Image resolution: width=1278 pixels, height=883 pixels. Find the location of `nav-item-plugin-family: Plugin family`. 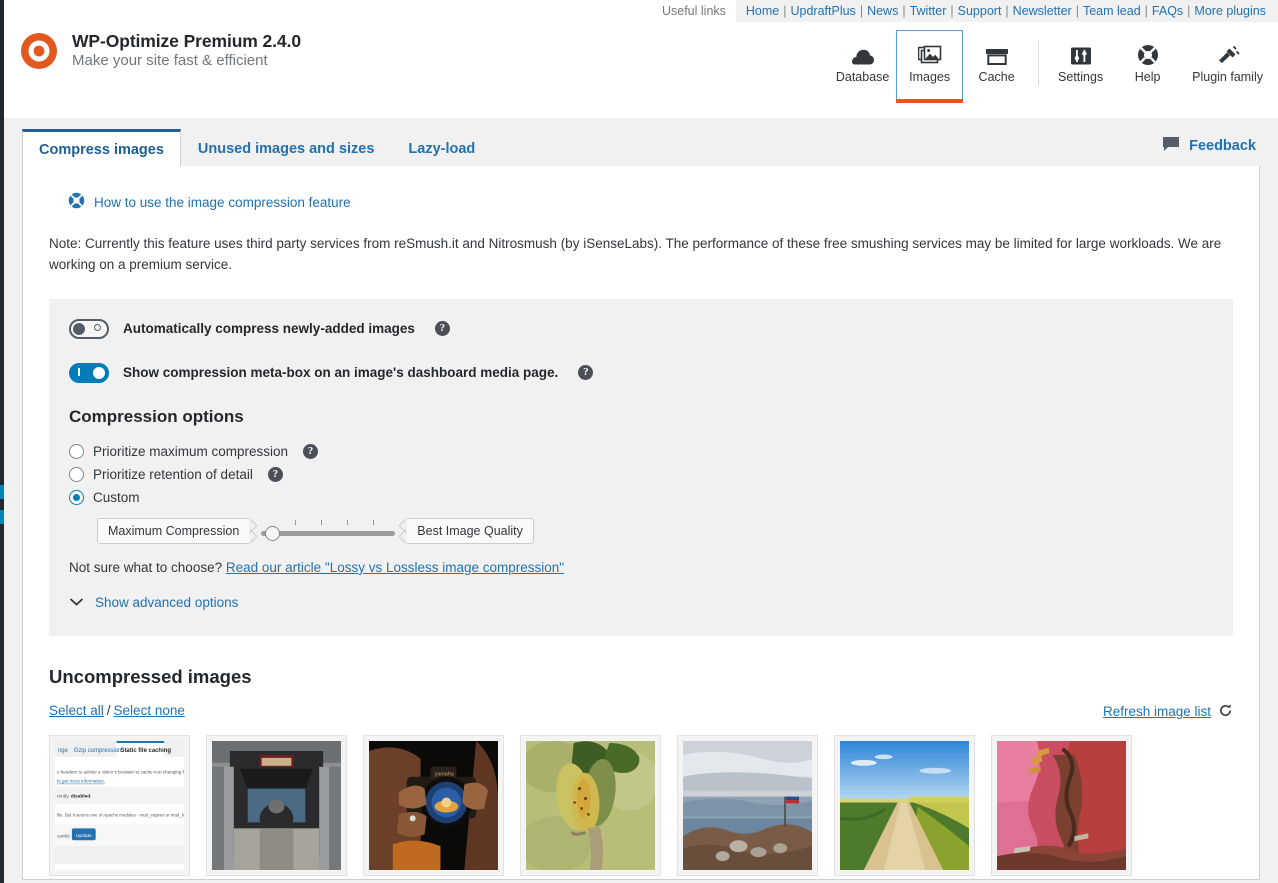

nav-item-plugin-family: Plugin family is located at coordinates (1226, 66).